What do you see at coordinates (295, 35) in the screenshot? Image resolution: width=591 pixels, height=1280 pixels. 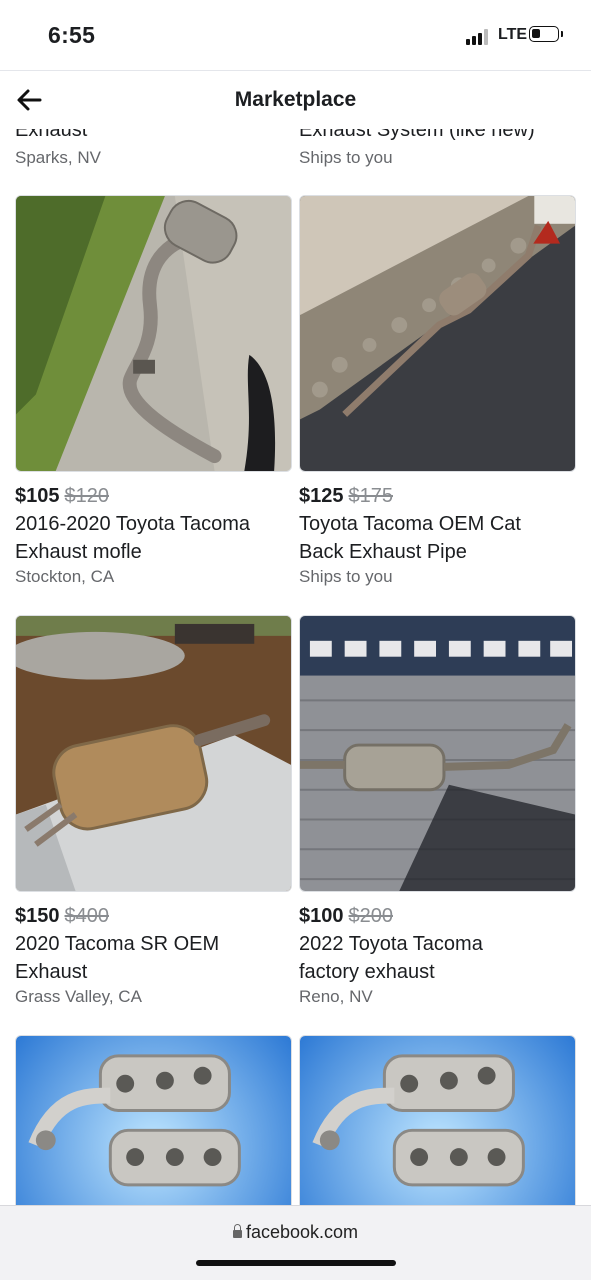 I see `status-bar: 6:55 LTE` at bounding box center [295, 35].